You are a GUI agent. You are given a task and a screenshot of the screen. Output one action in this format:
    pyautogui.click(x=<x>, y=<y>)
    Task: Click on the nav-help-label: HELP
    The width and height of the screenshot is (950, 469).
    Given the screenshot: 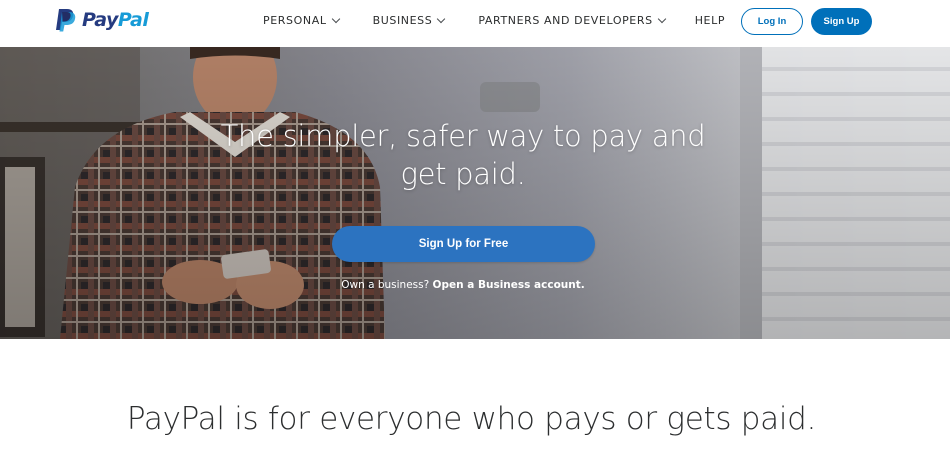 What is the action you would take?
    pyautogui.click(x=710, y=20)
    